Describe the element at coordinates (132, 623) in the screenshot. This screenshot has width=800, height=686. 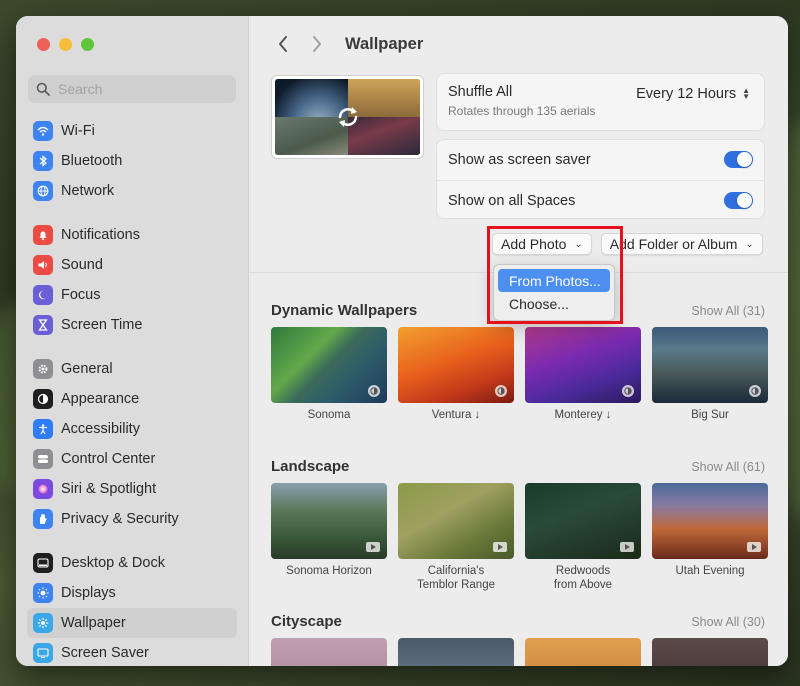
I see `sidebar-item-wallpaper: Wallpaper` at that location.